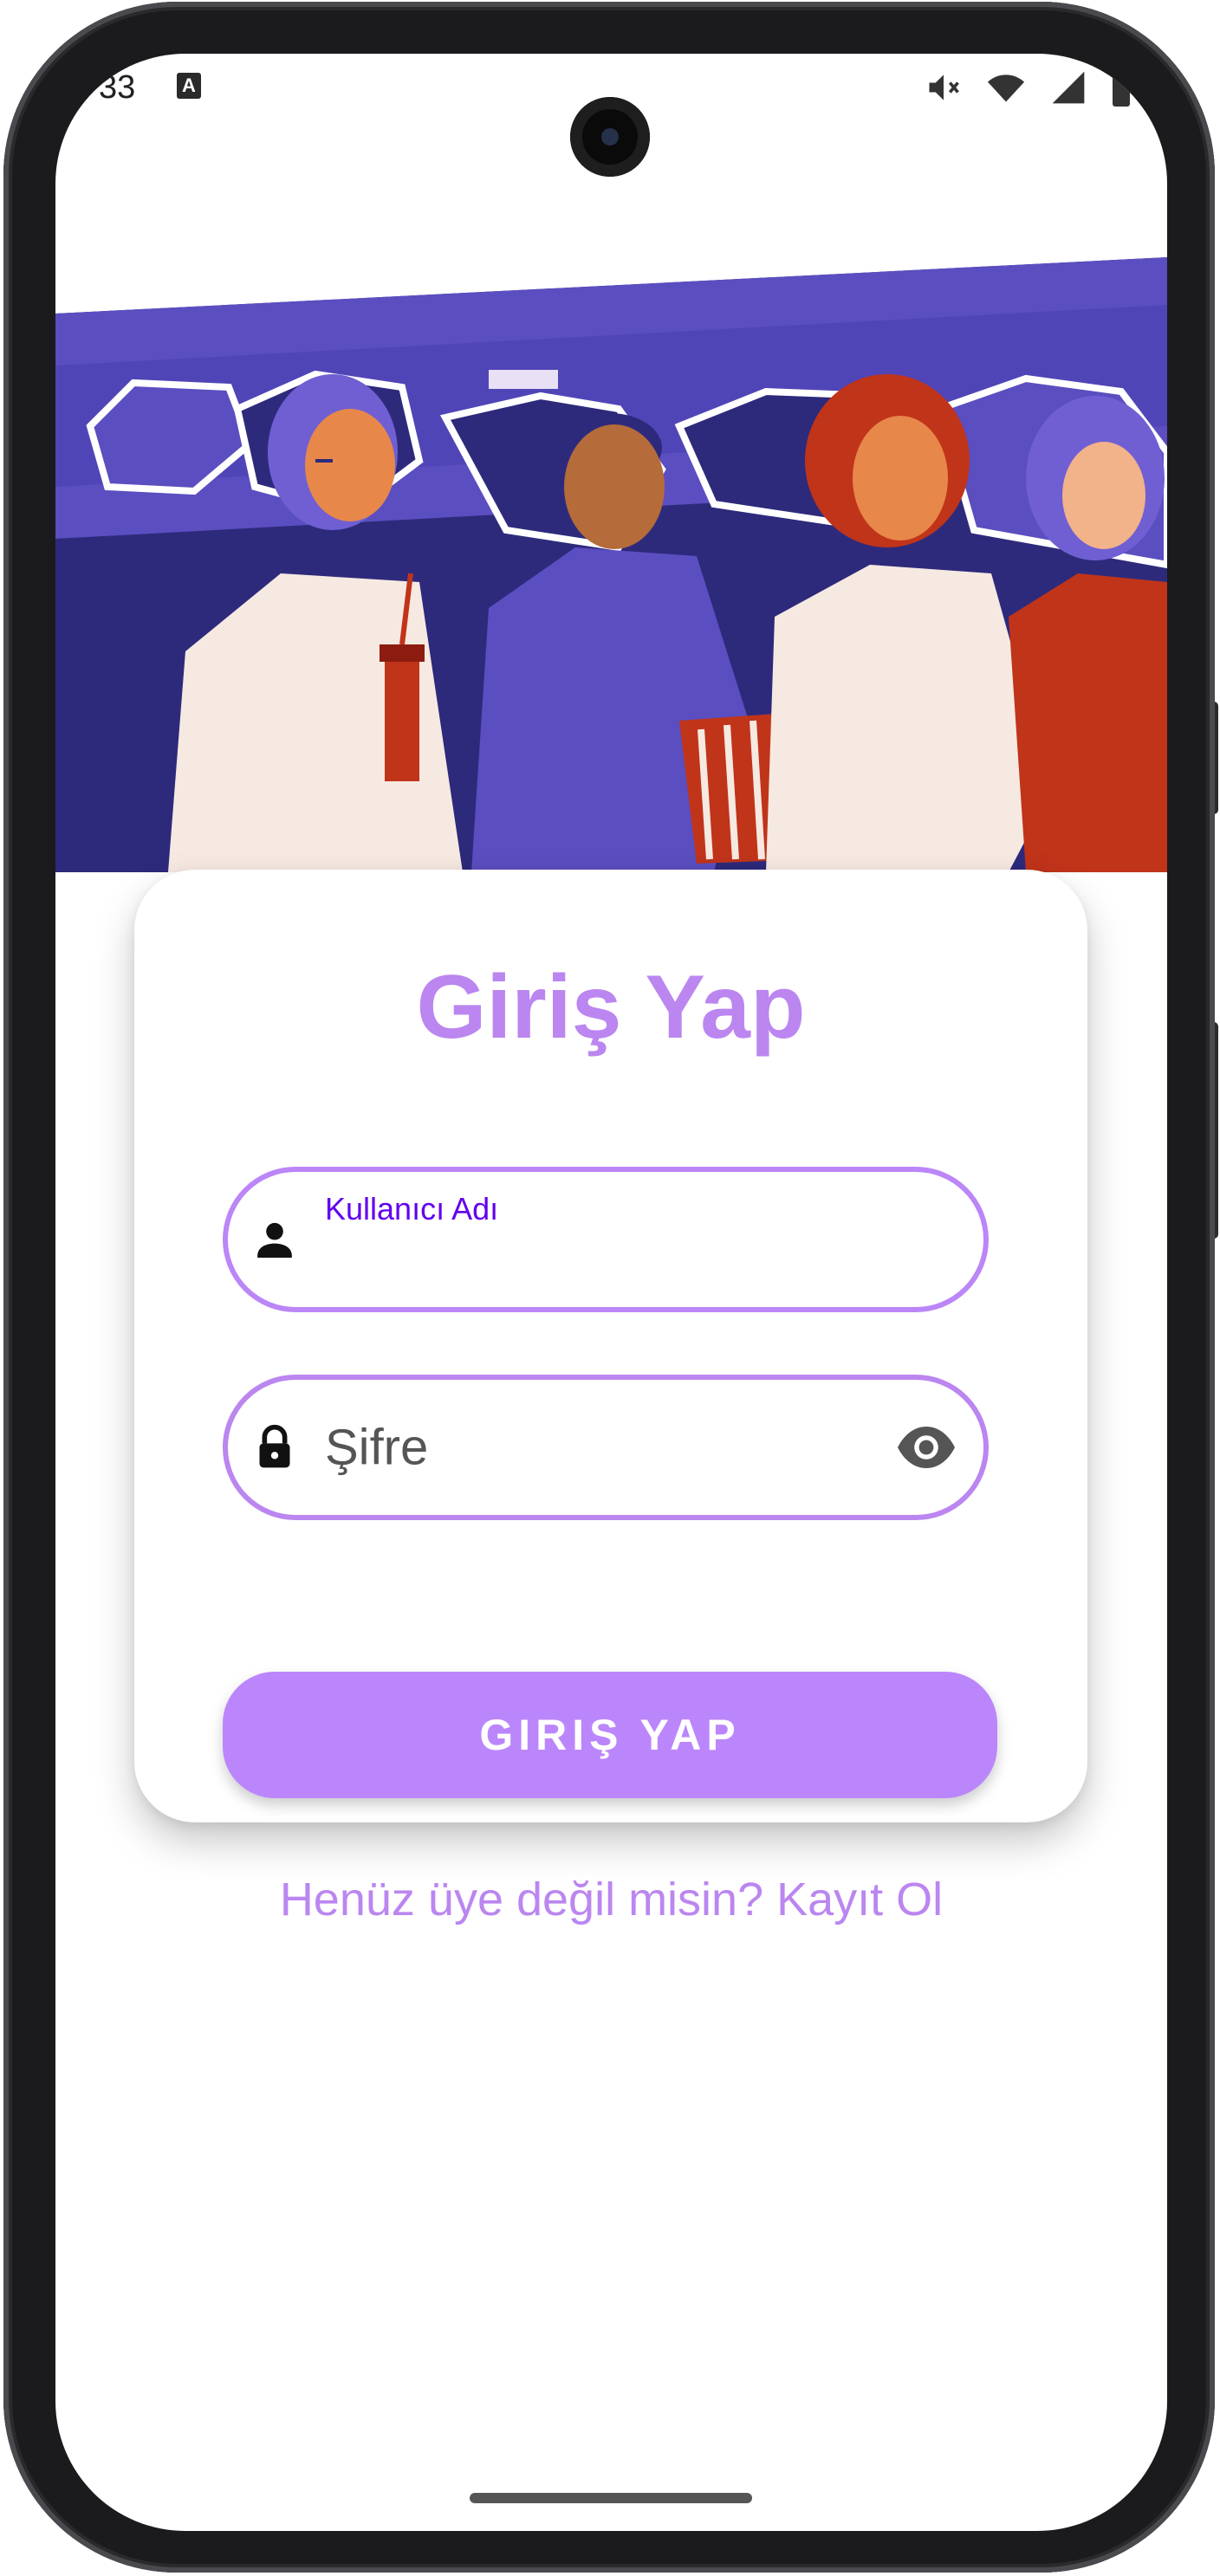  Describe the element at coordinates (1029, 87) in the screenshot. I see `status-icons` at that location.